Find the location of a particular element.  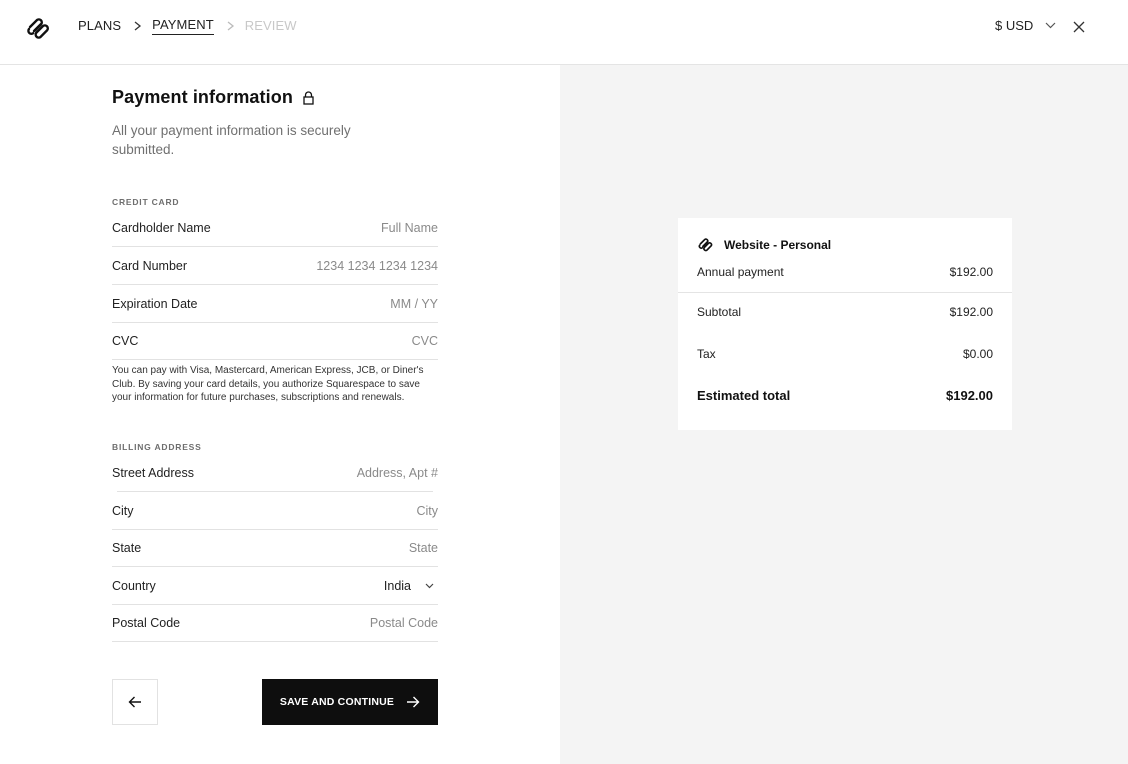

field-label: City is located at coordinates (123, 510).